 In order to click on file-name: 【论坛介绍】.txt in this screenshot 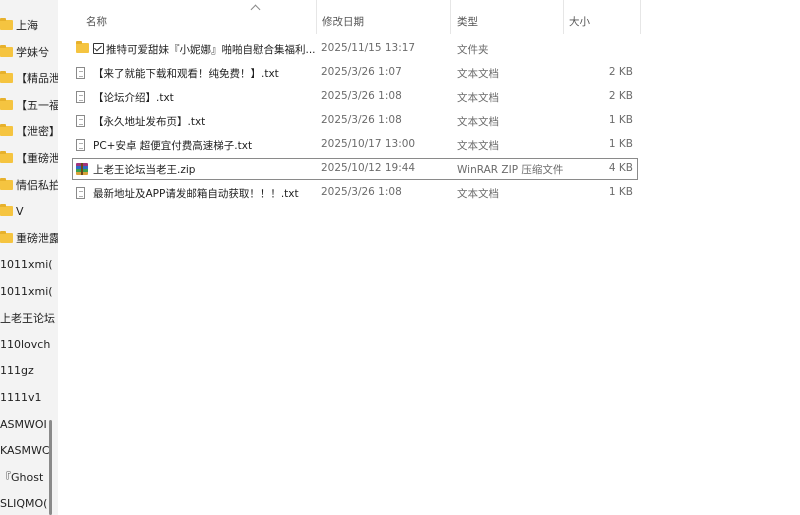, I will do `click(133, 97)`.